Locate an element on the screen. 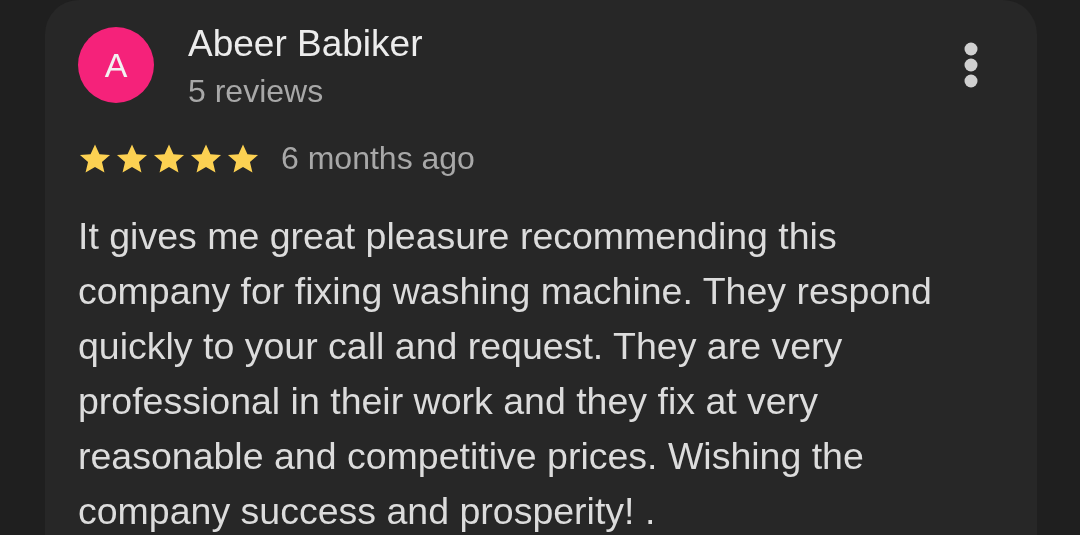  author-name: Abeer Babiker is located at coordinates (305, 44).